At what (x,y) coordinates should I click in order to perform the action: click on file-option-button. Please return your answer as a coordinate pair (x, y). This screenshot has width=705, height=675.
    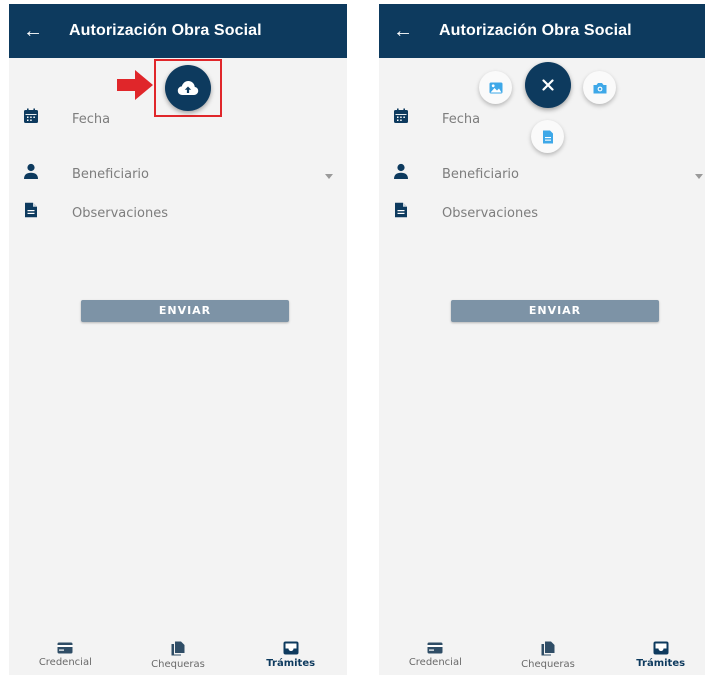
    Looking at the image, I should click on (547, 136).